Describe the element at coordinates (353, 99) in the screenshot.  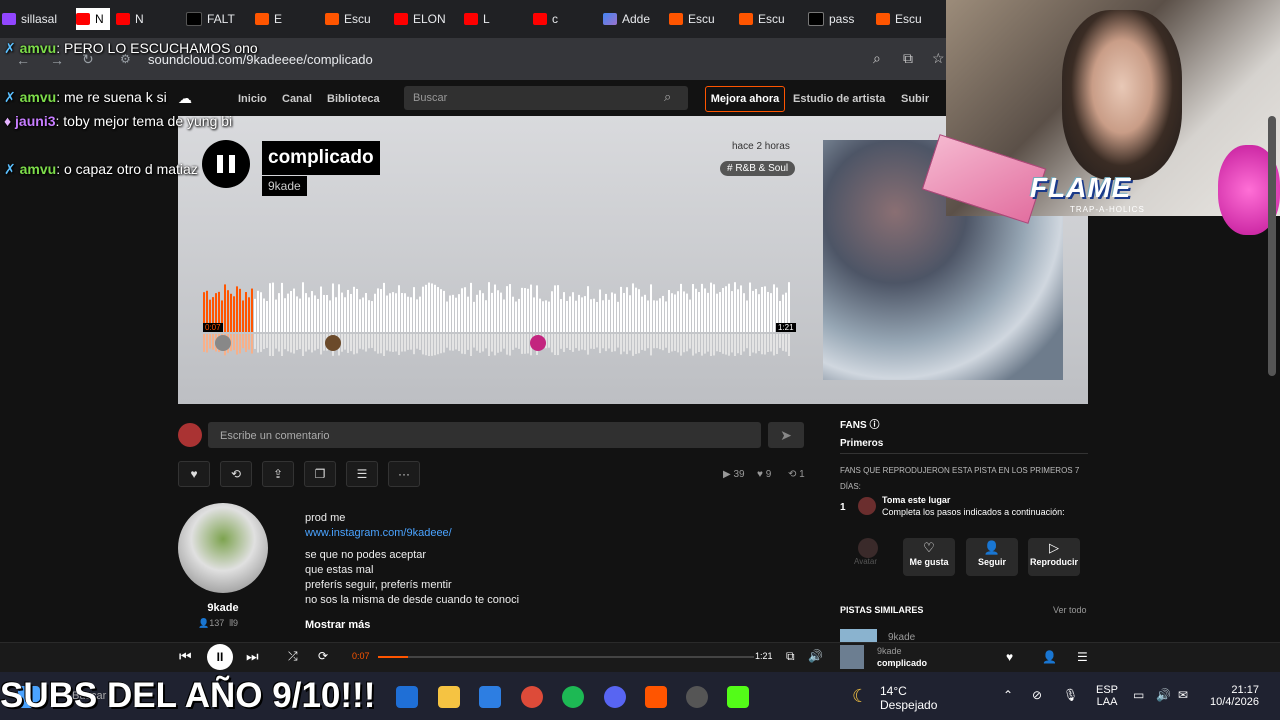
I see `nav-library: Biblioteca` at that location.